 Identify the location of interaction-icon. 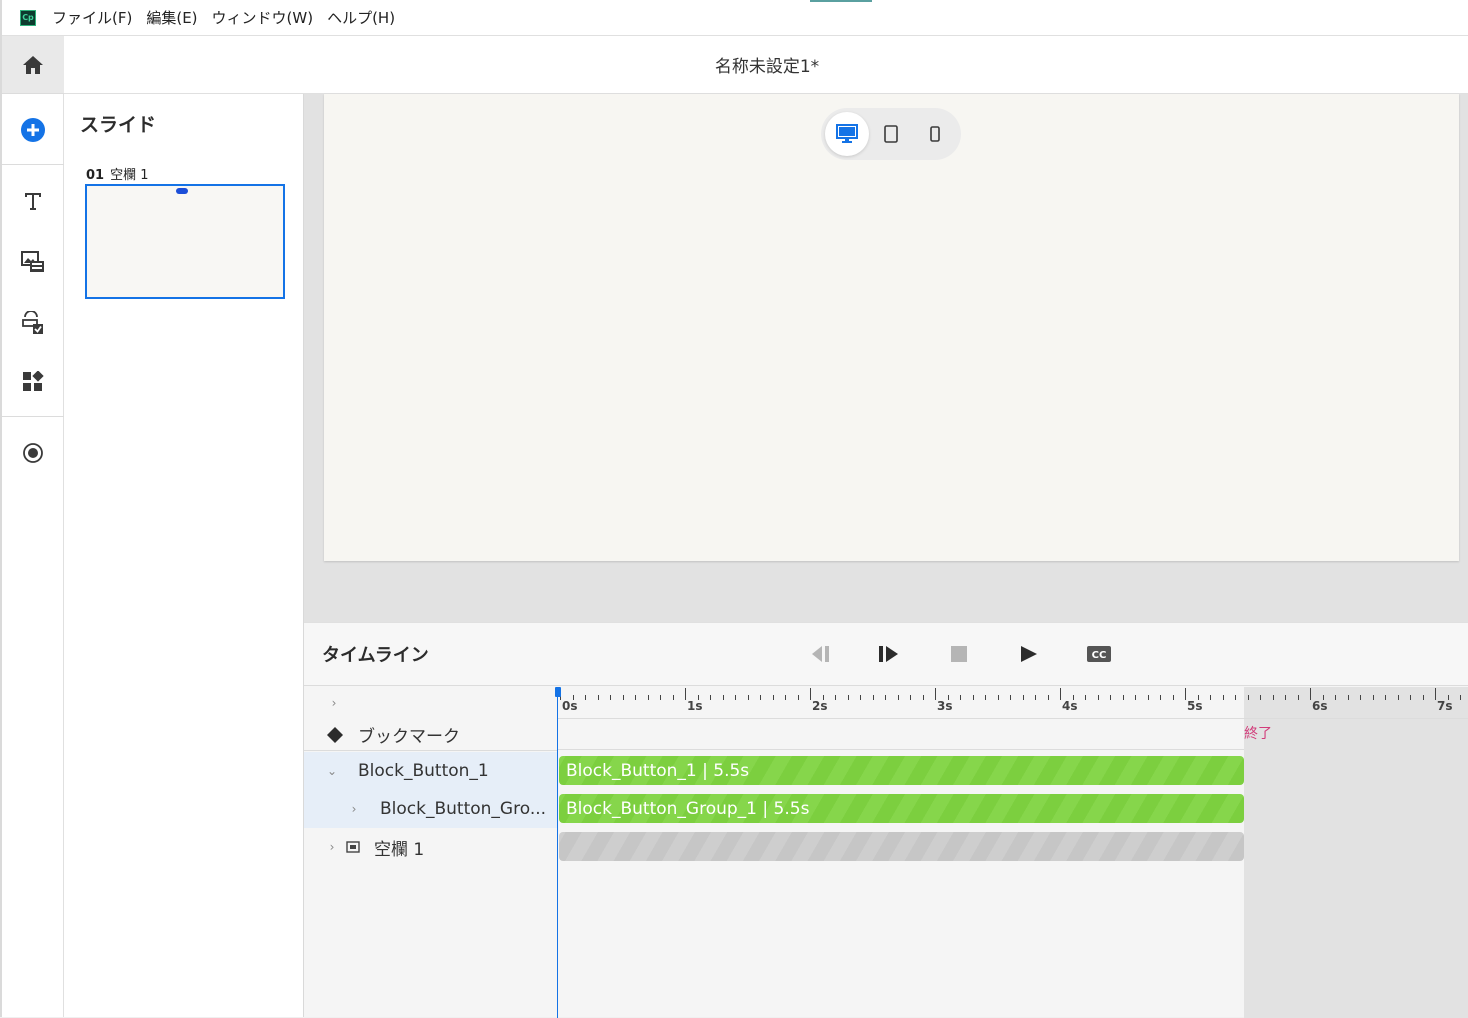
(32, 322).